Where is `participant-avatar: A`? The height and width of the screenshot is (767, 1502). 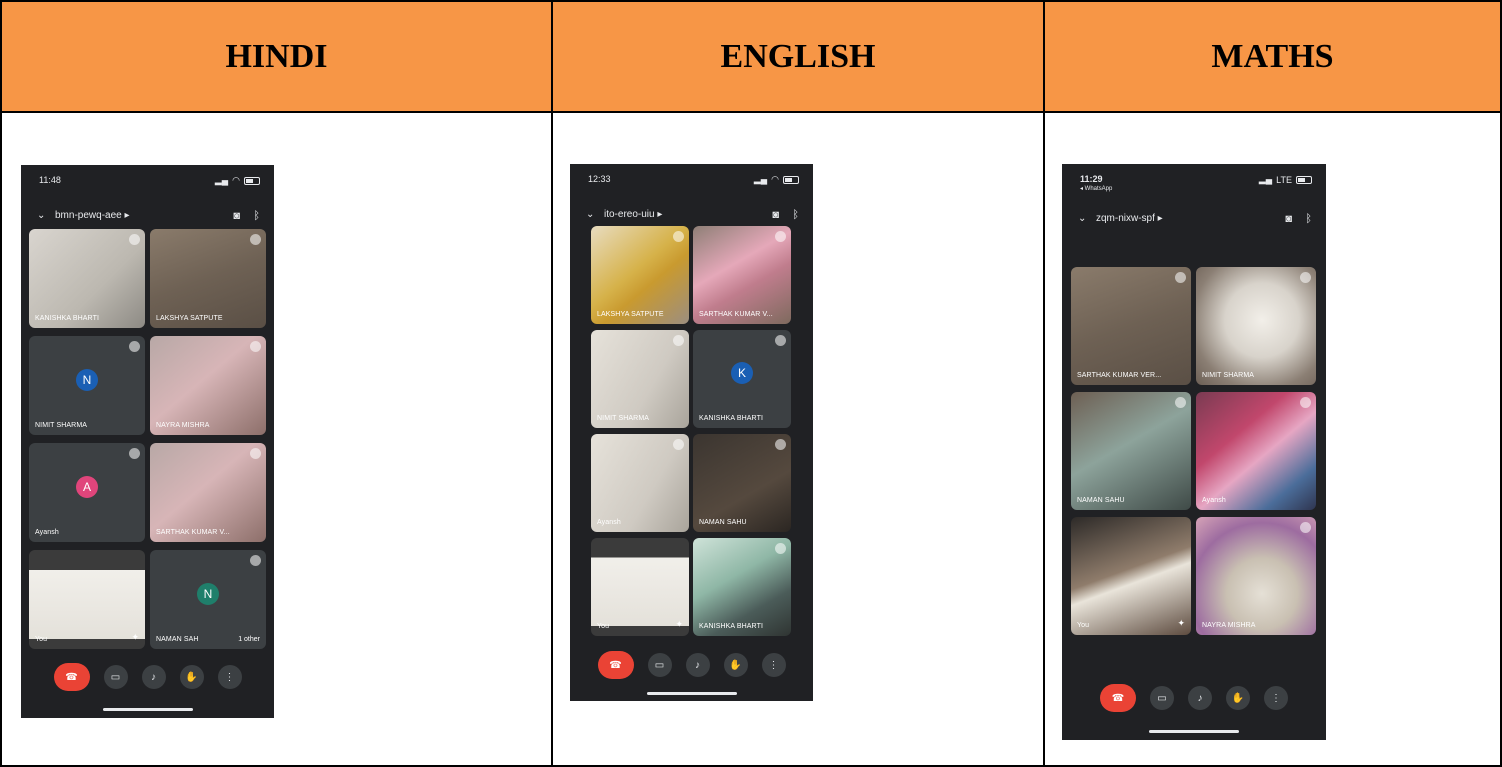 participant-avatar: A is located at coordinates (87, 486).